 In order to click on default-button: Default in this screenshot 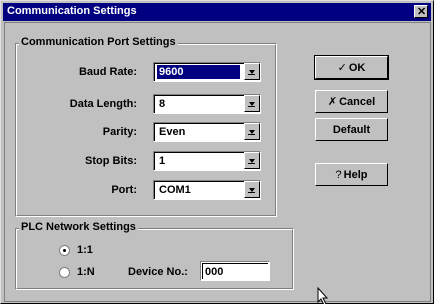, I will do `click(351, 129)`.